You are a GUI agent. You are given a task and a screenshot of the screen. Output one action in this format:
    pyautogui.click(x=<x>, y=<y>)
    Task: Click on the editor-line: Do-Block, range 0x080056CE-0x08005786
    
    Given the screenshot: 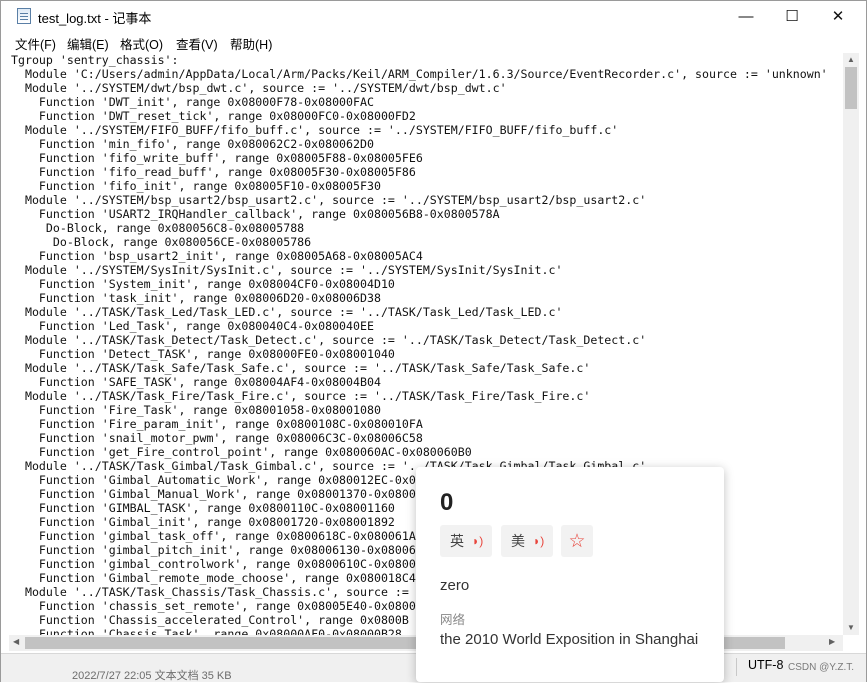 What is the action you would take?
    pyautogui.click(x=161, y=242)
    